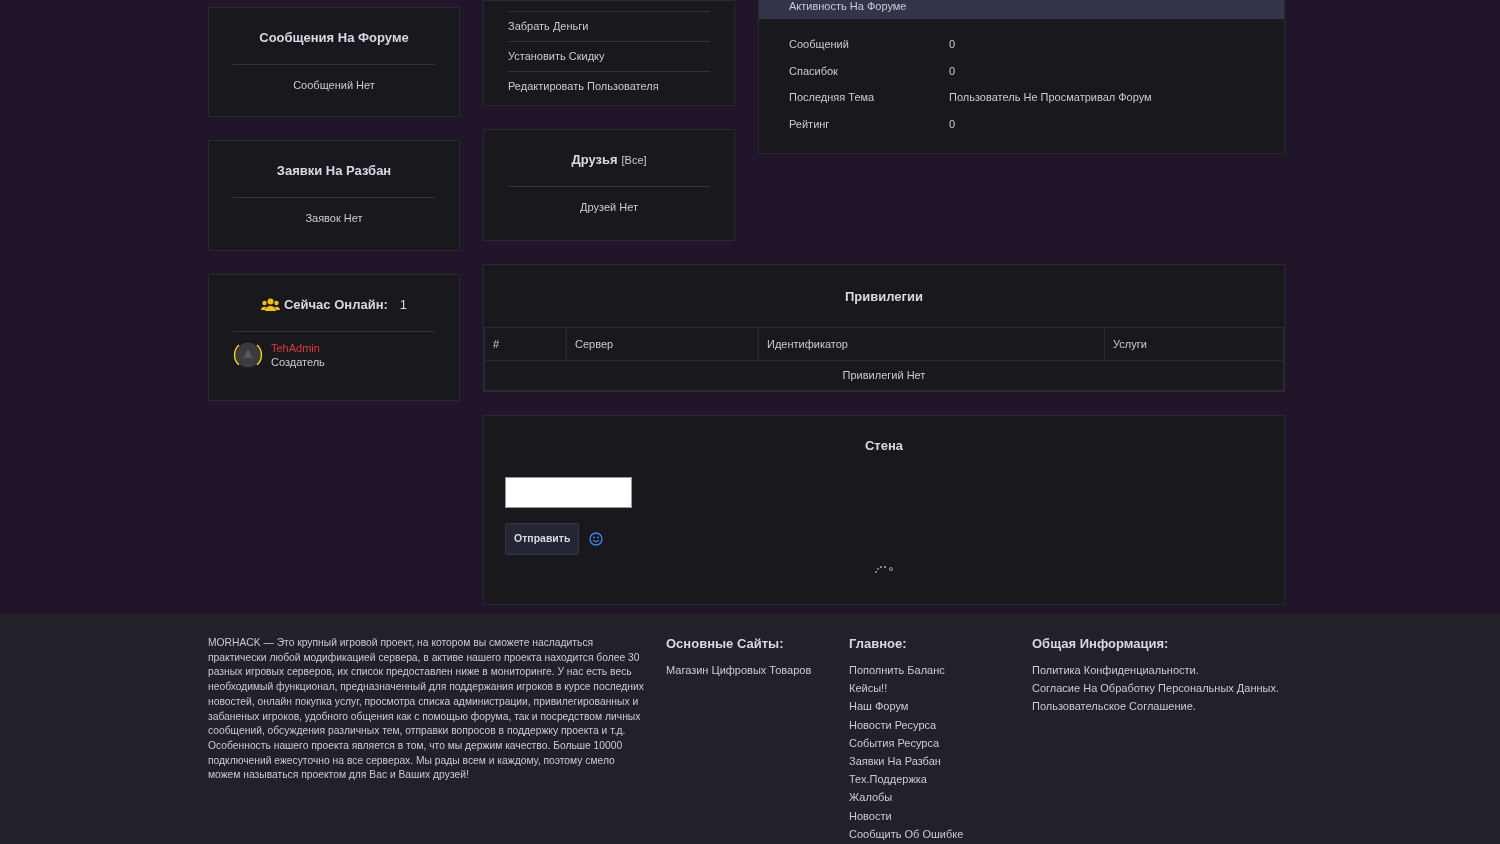 The height and width of the screenshot is (844, 1500). What do you see at coordinates (634, 160) in the screenshot?
I see `all-link: [Все]` at bounding box center [634, 160].